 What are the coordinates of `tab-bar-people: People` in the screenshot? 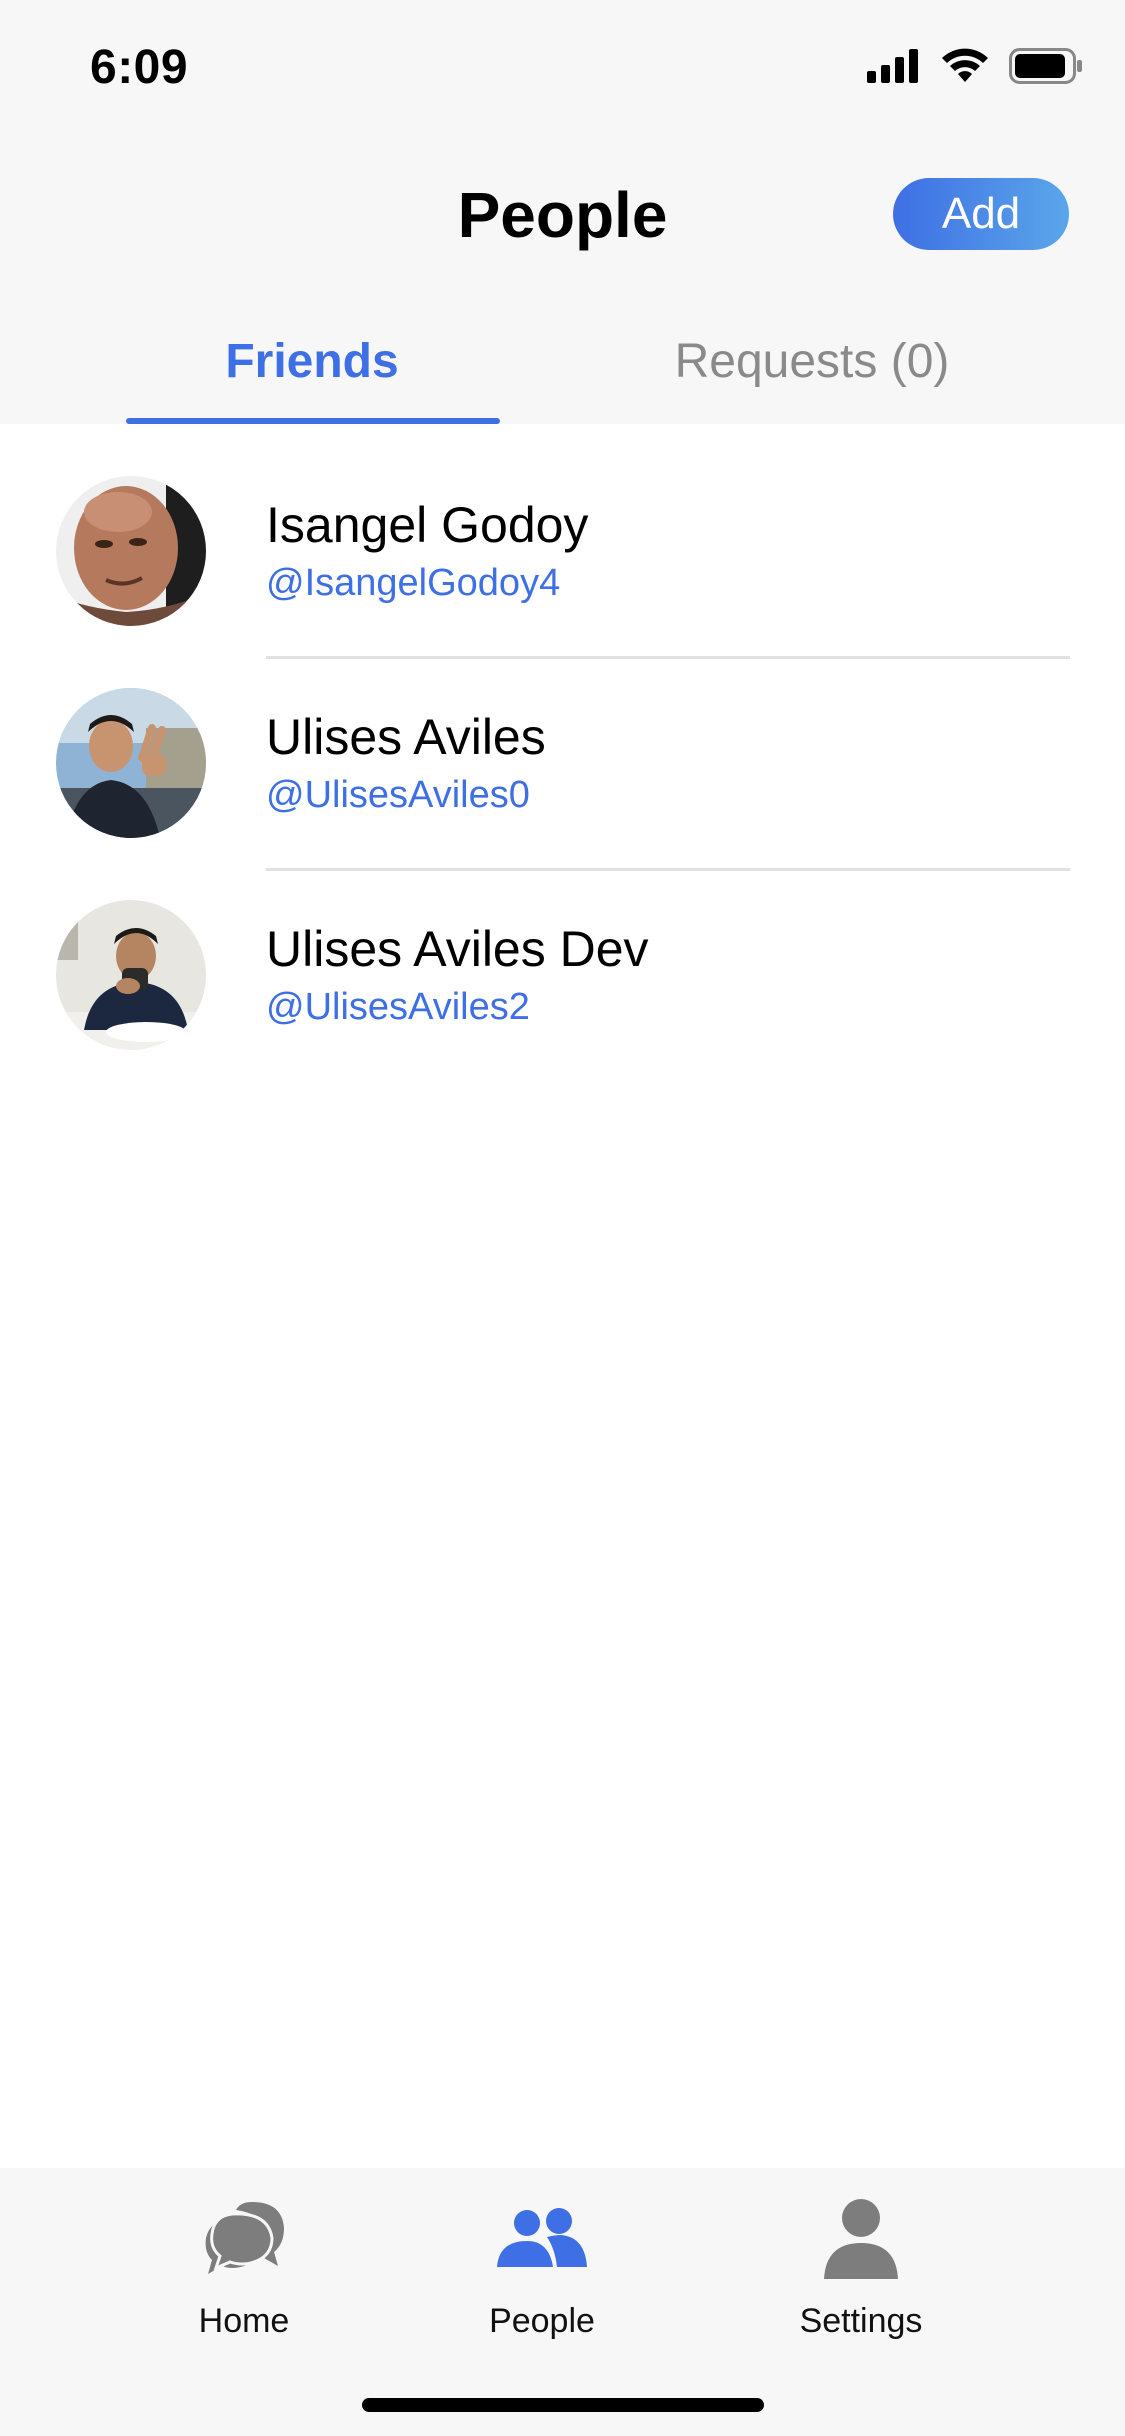 It's located at (542, 2271).